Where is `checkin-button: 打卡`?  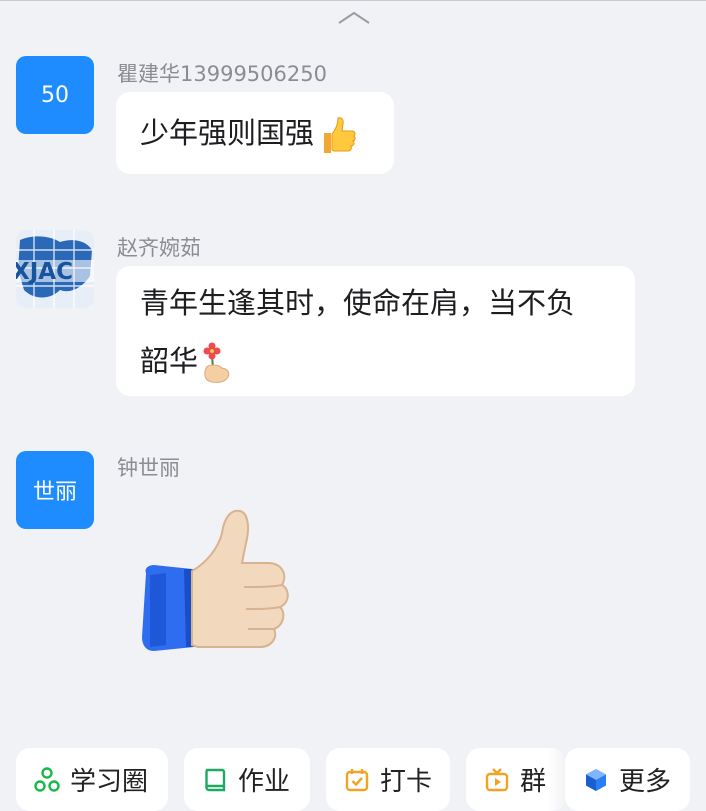 checkin-button: 打卡 is located at coordinates (388, 779).